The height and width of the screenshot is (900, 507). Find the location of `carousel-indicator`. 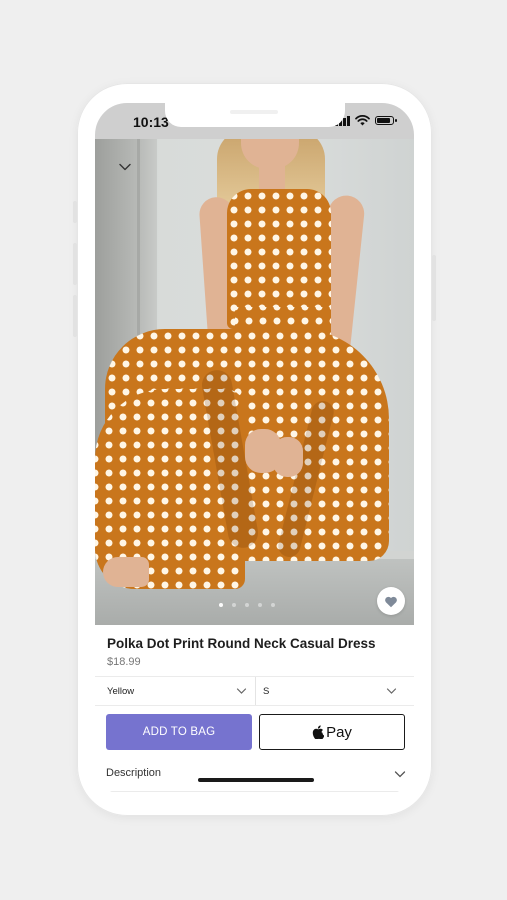

carousel-indicator is located at coordinates (247, 605).